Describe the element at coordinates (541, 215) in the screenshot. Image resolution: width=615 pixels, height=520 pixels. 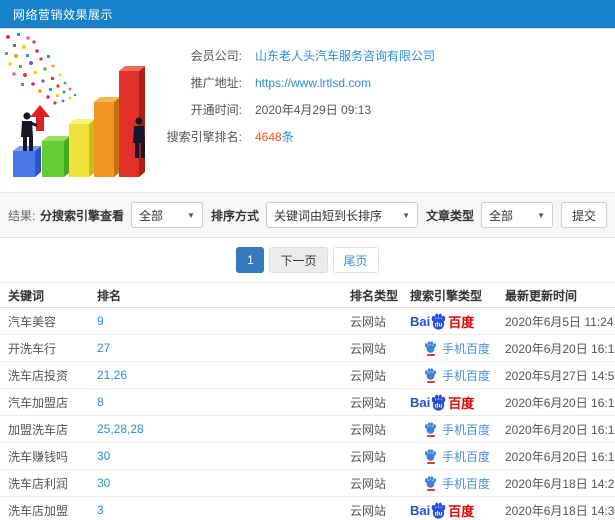
I see `chevron-down-icon: ▼` at that location.